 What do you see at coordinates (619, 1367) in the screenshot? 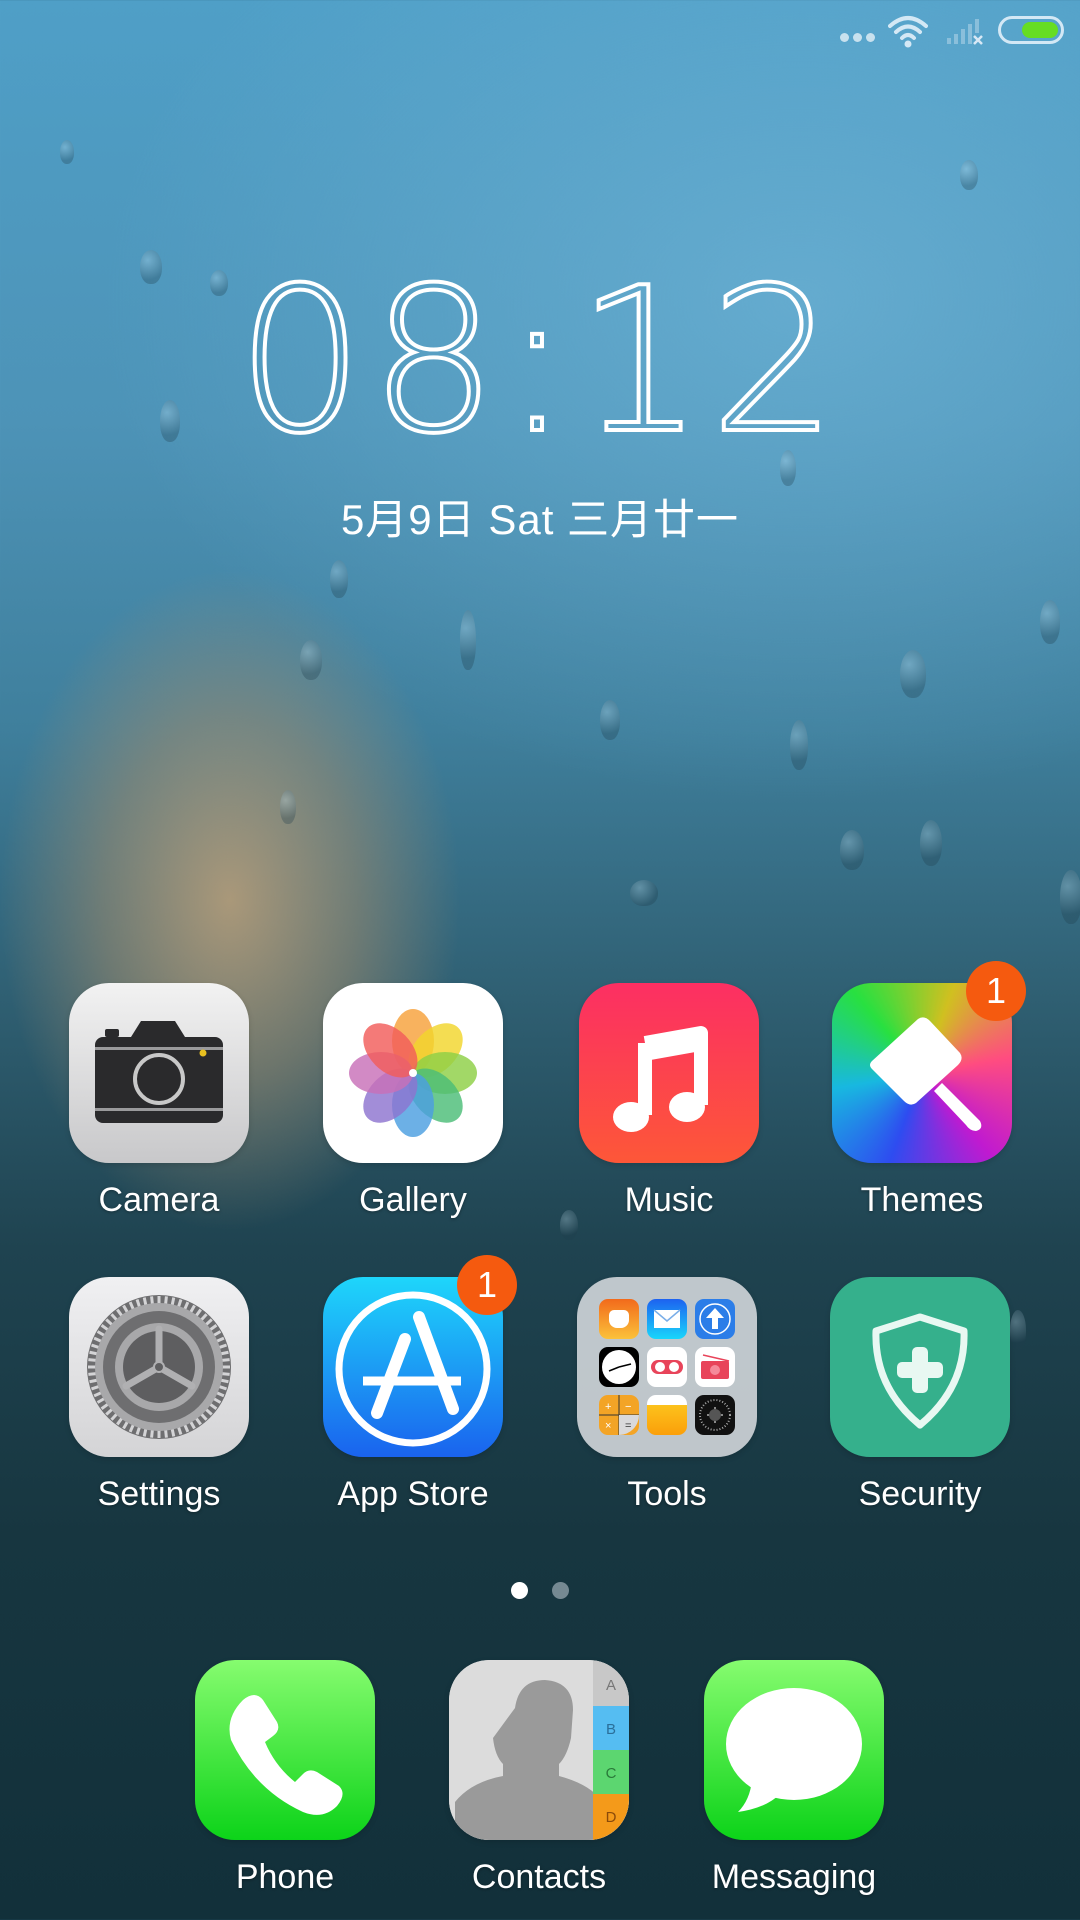
I see `clock-icon` at bounding box center [619, 1367].